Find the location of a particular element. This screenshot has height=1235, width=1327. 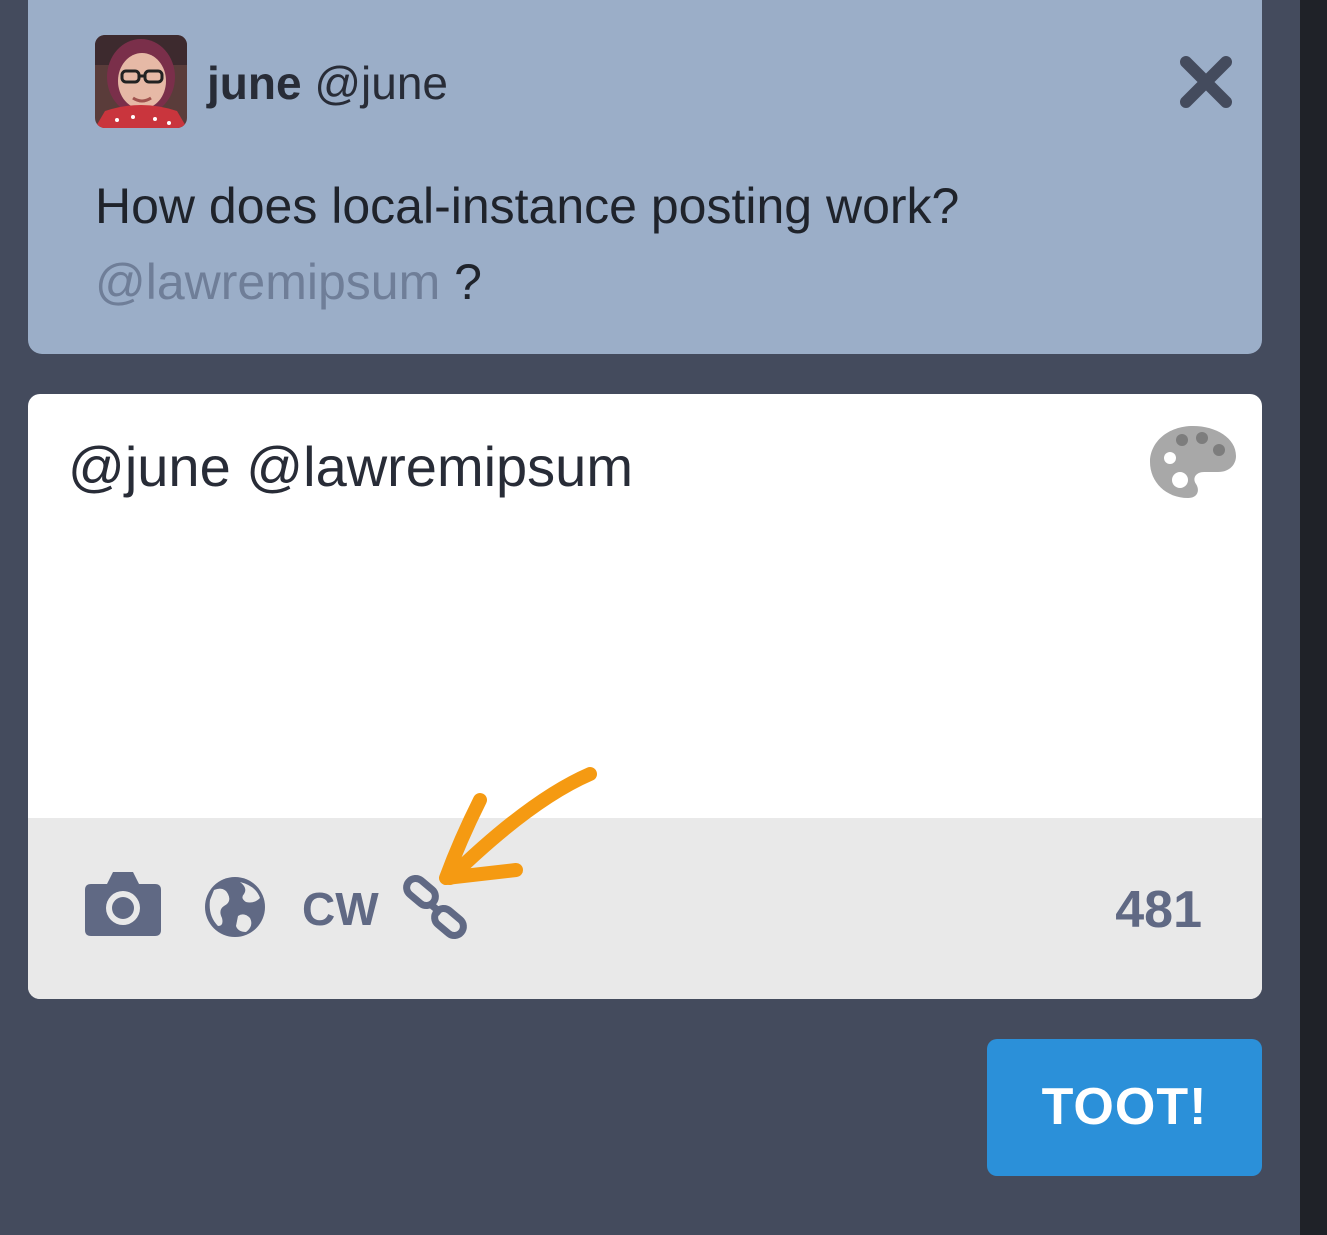

reply-text: How does local-instance posting work? is located at coordinates (527, 206).